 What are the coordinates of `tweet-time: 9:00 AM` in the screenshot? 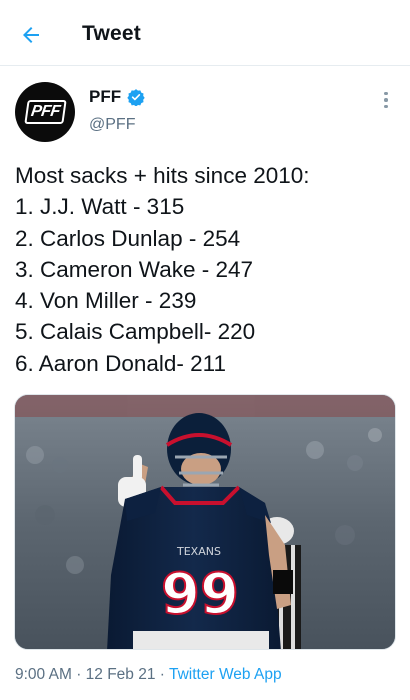 It's located at (43, 674).